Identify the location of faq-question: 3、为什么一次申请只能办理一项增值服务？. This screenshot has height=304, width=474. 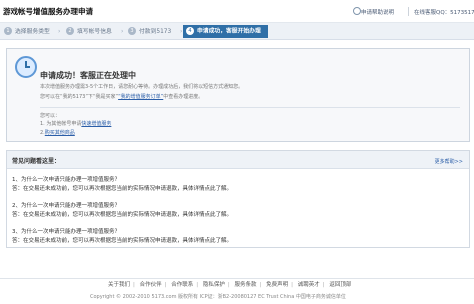
(66, 232).